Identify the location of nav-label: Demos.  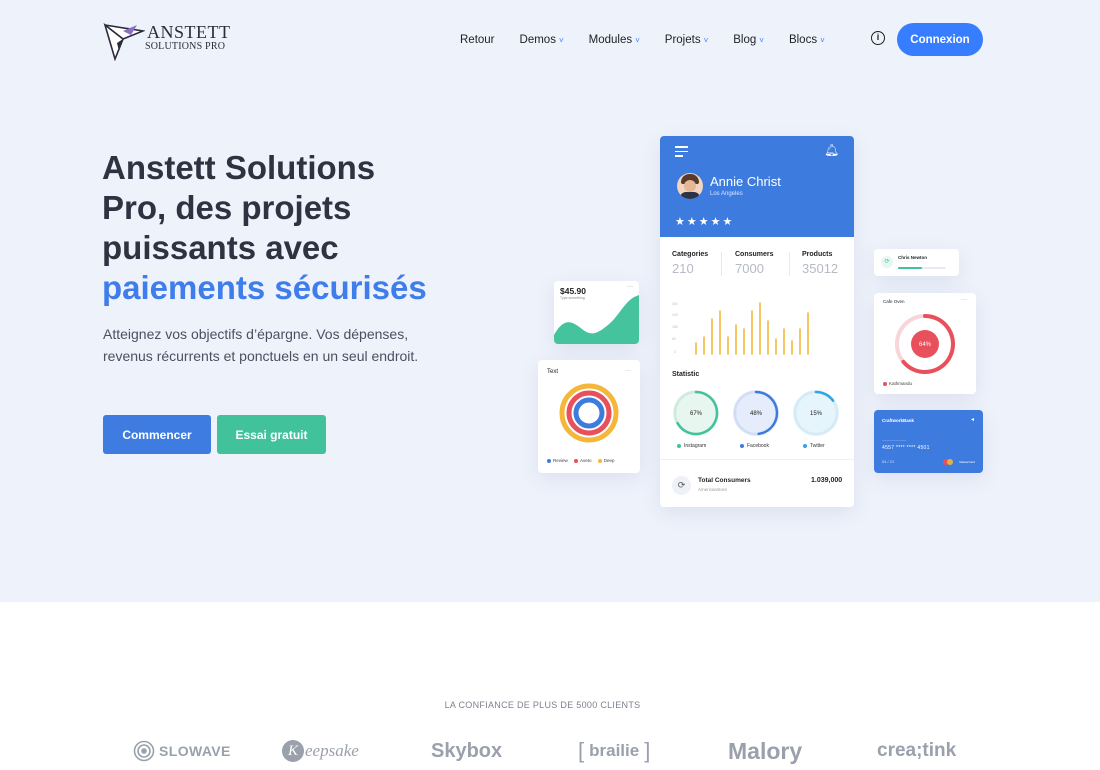
(537, 40).